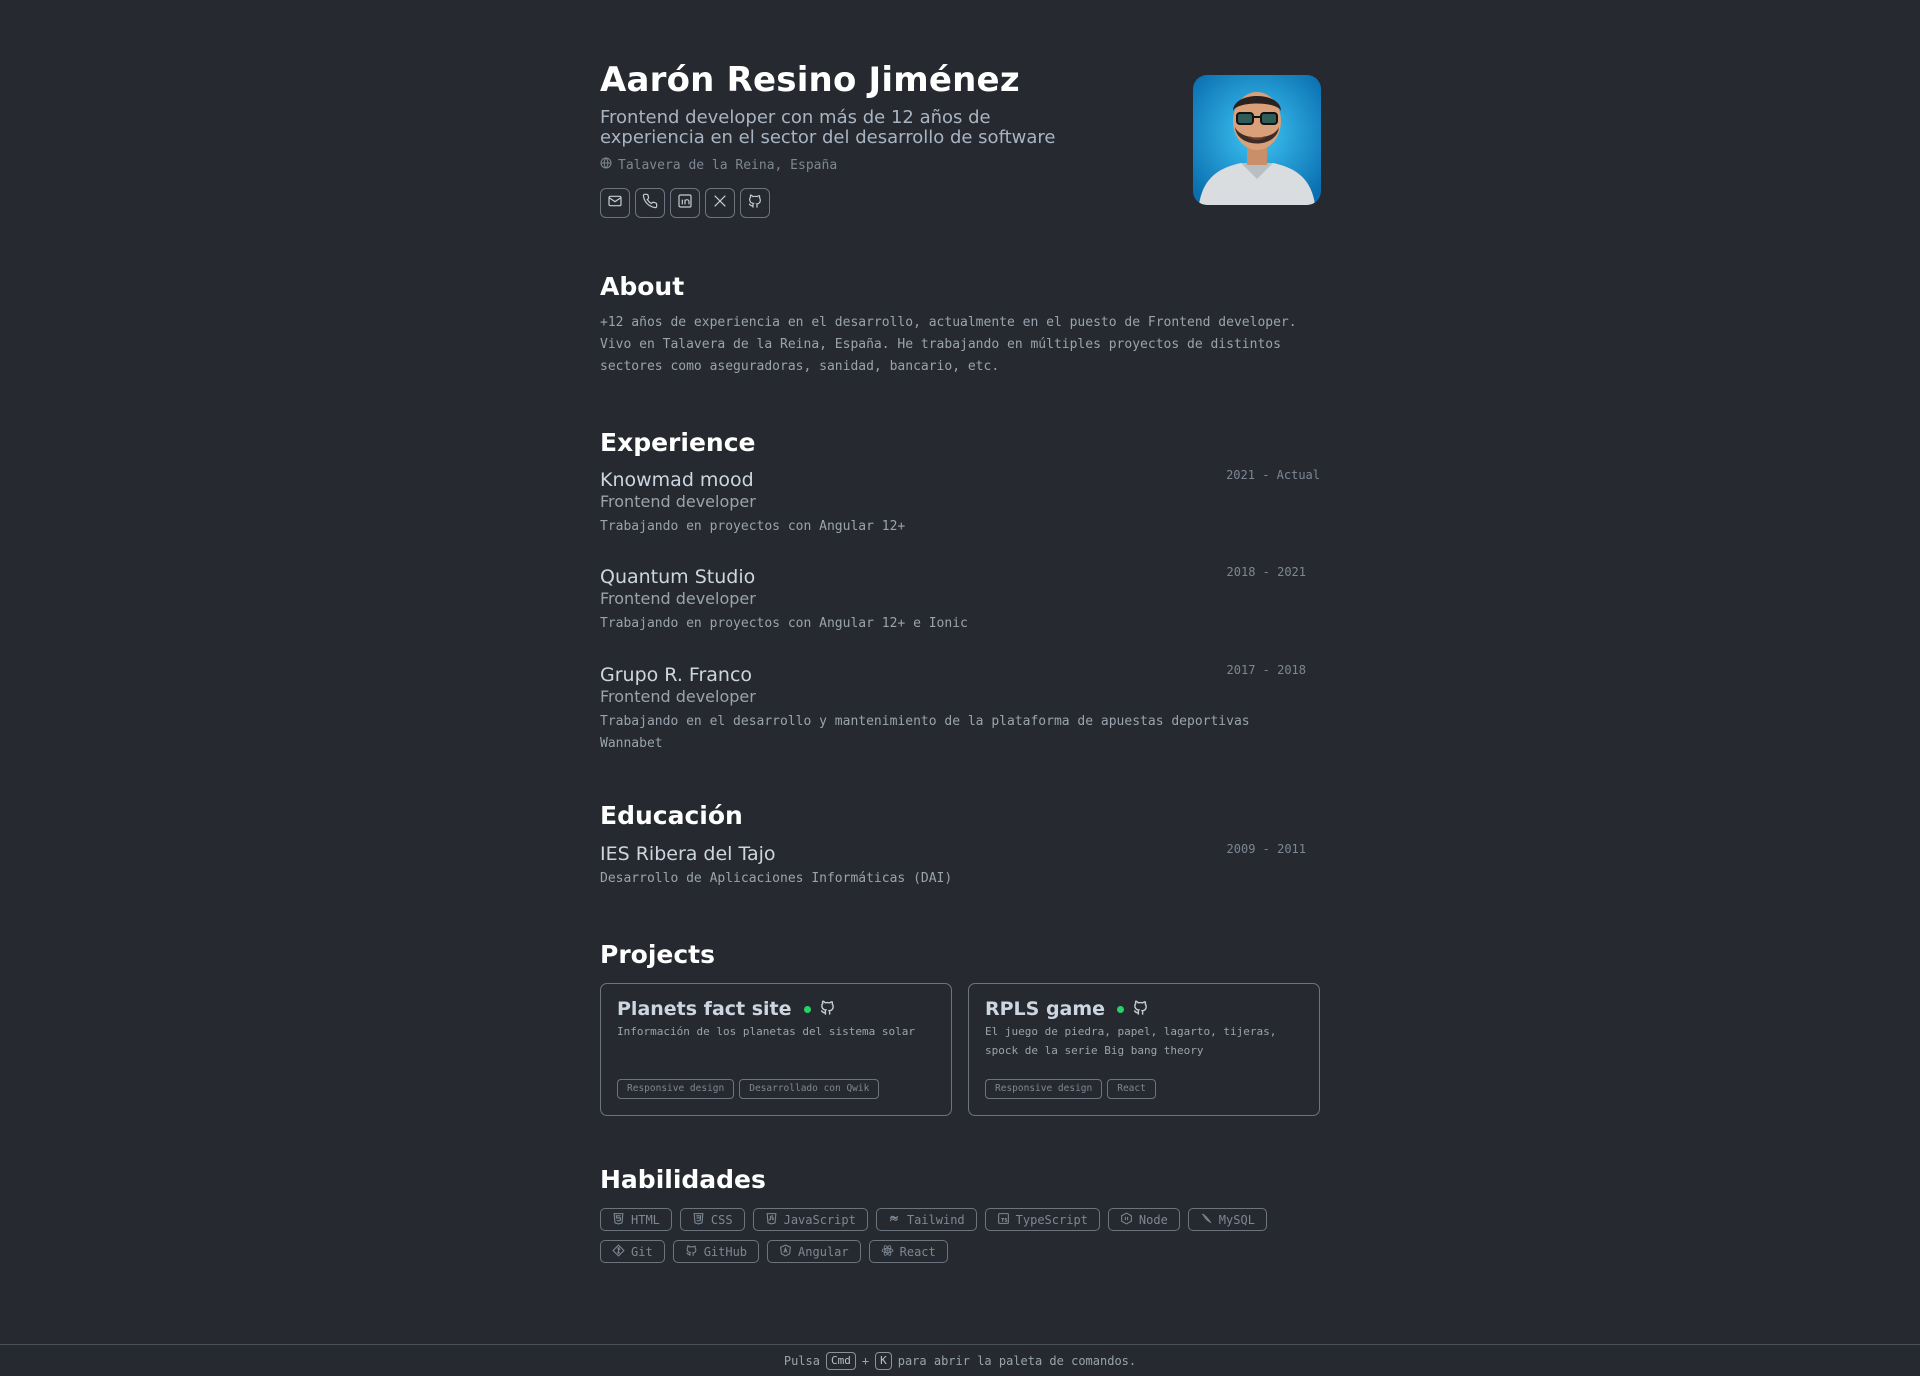 This screenshot has width=1920, height=1376. I want to click on skill-label: CSS, so click(721, 1219).